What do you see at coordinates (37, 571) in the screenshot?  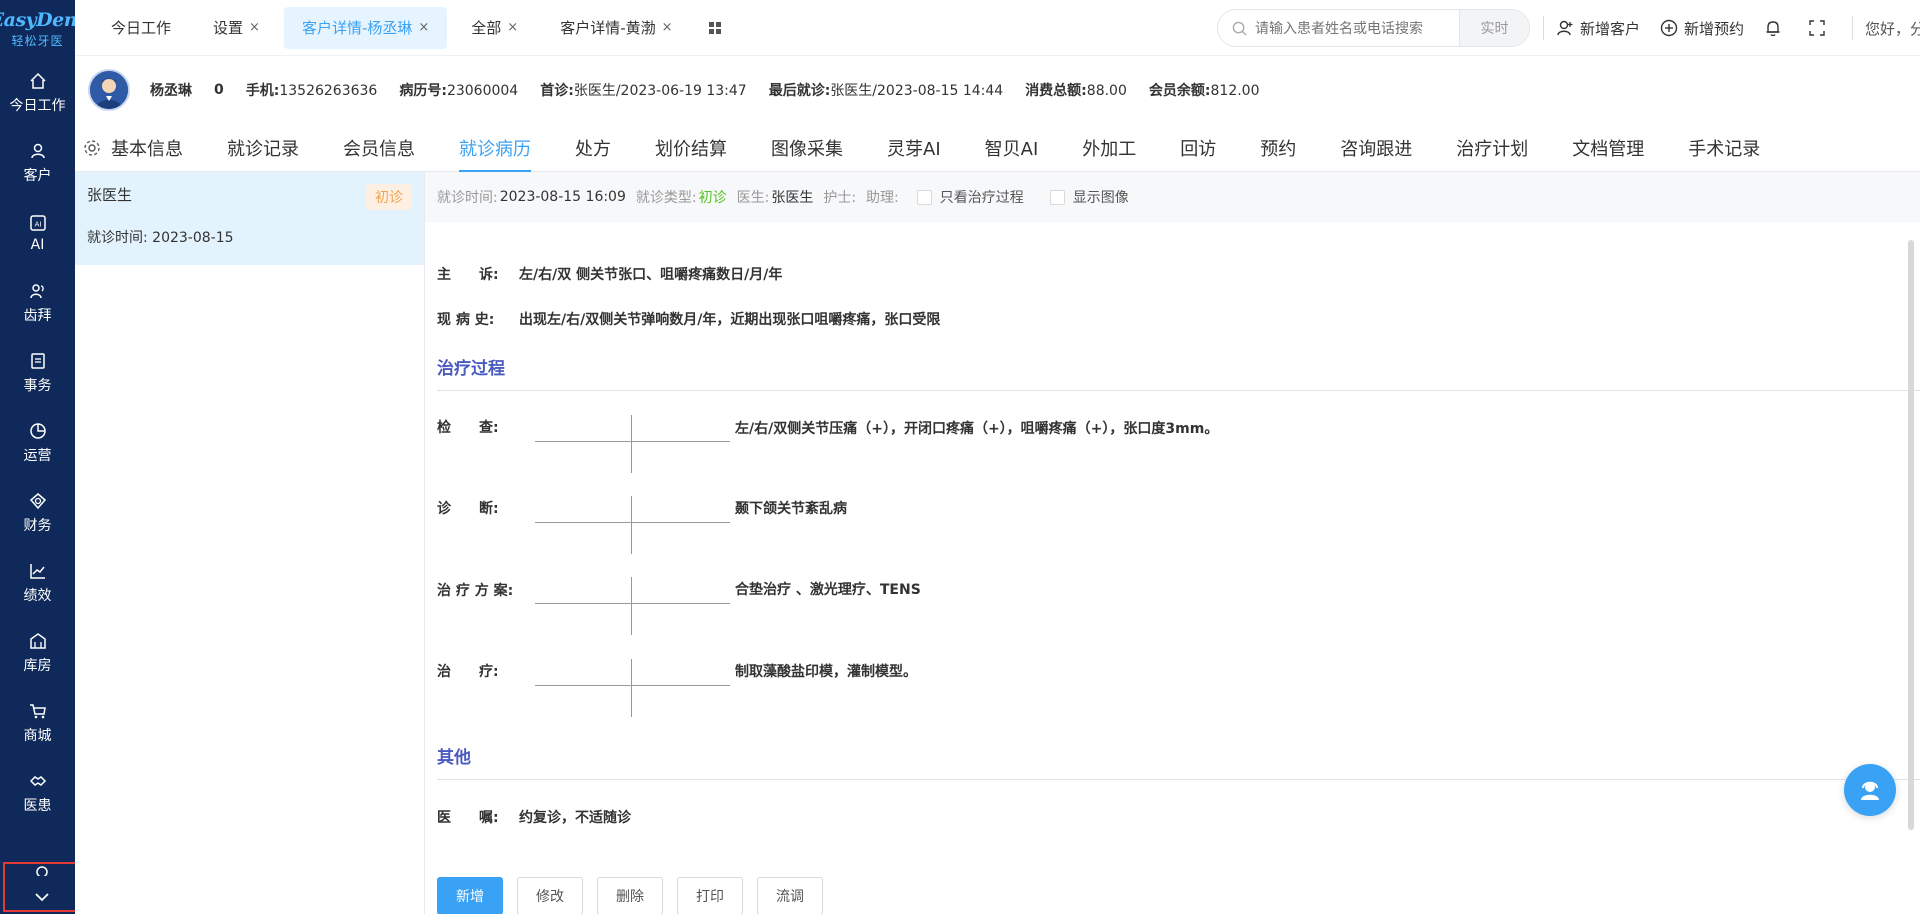 I see `line-chart-icon` at bounding box center [37, 571].